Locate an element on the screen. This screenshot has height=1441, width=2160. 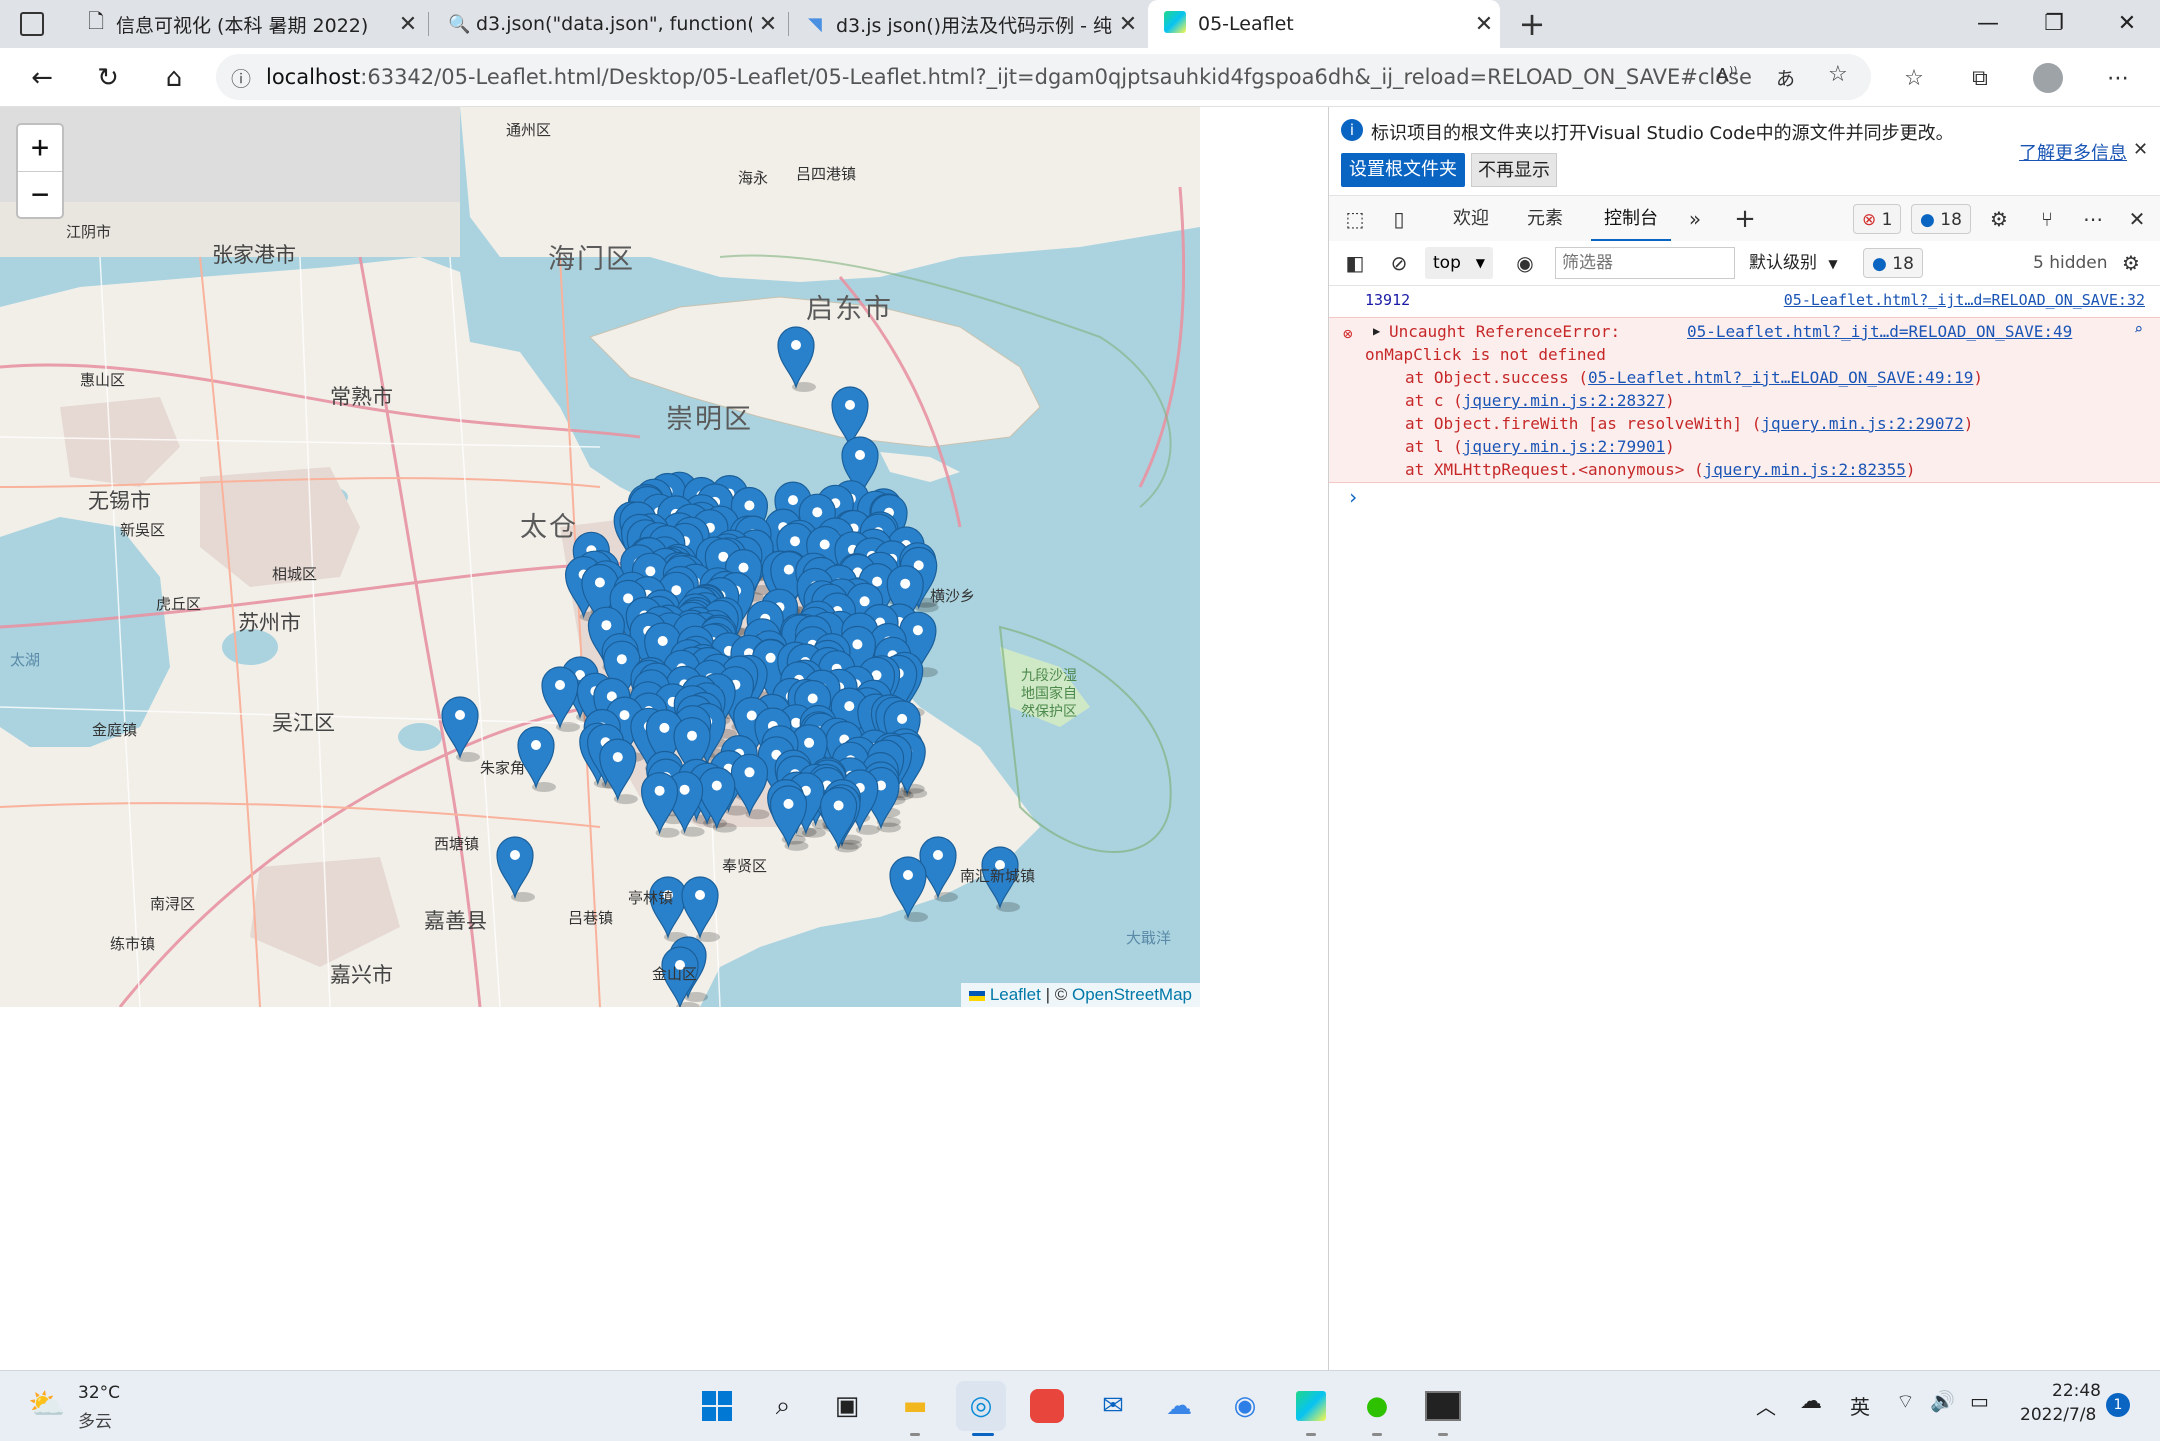
favorites-icon: ☆ is located at coordinates (1914, 78).